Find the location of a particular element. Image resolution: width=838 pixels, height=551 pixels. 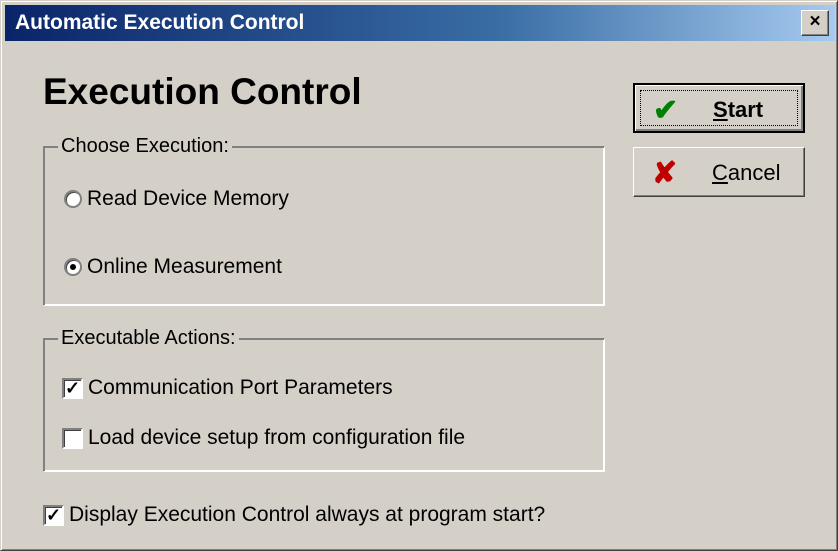

checkbox-communication-port: ✓ Communication Port Parameters is located at coordinates (227, 388).